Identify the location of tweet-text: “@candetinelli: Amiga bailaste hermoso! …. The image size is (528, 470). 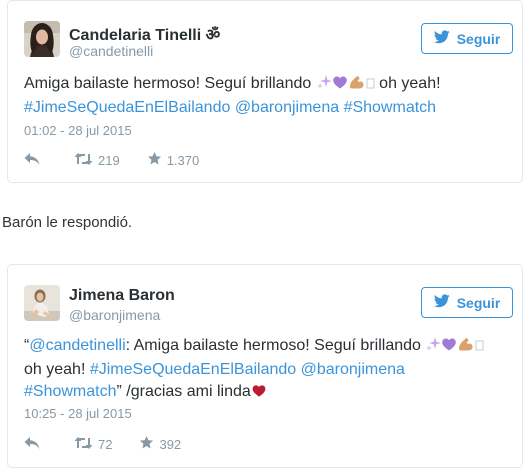
(269, 370).